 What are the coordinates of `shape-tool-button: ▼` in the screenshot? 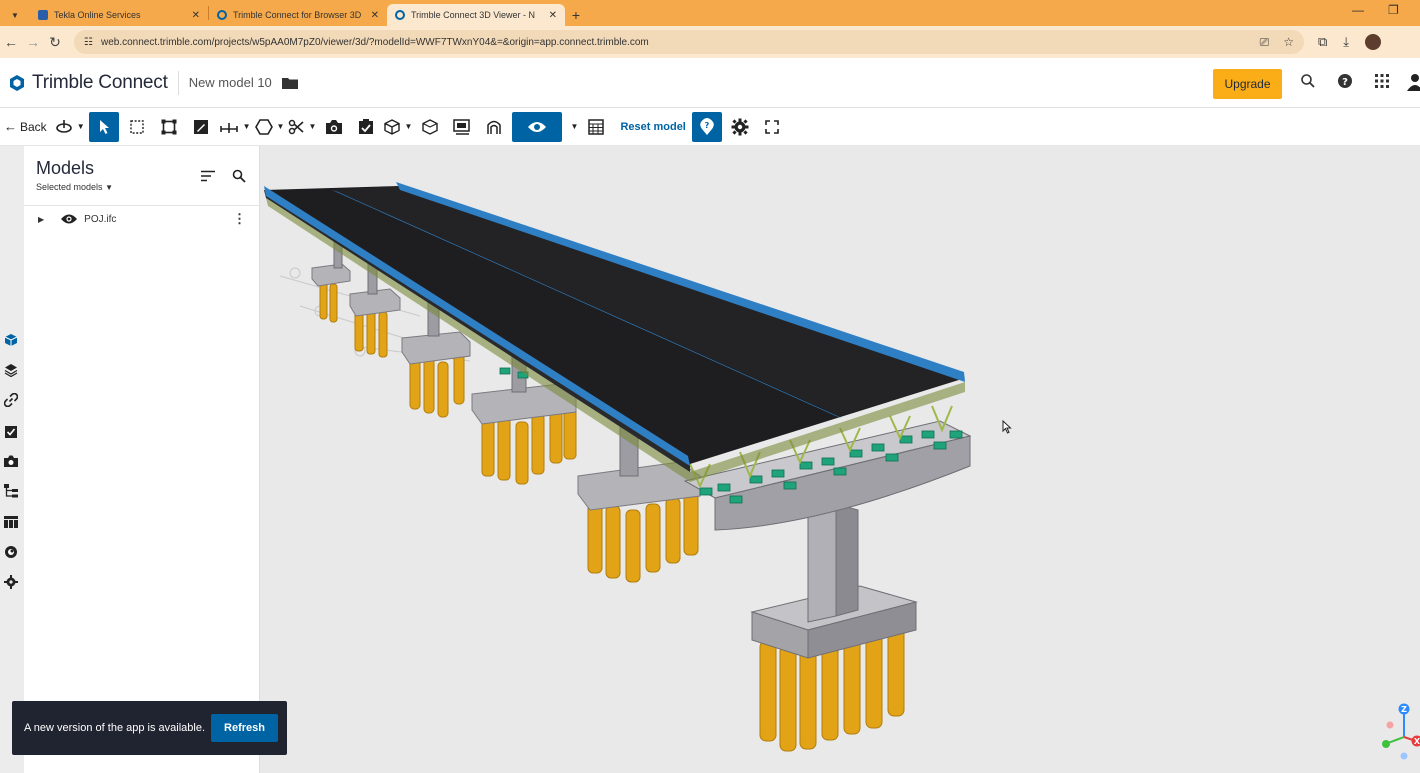 It's located at (269, 127).